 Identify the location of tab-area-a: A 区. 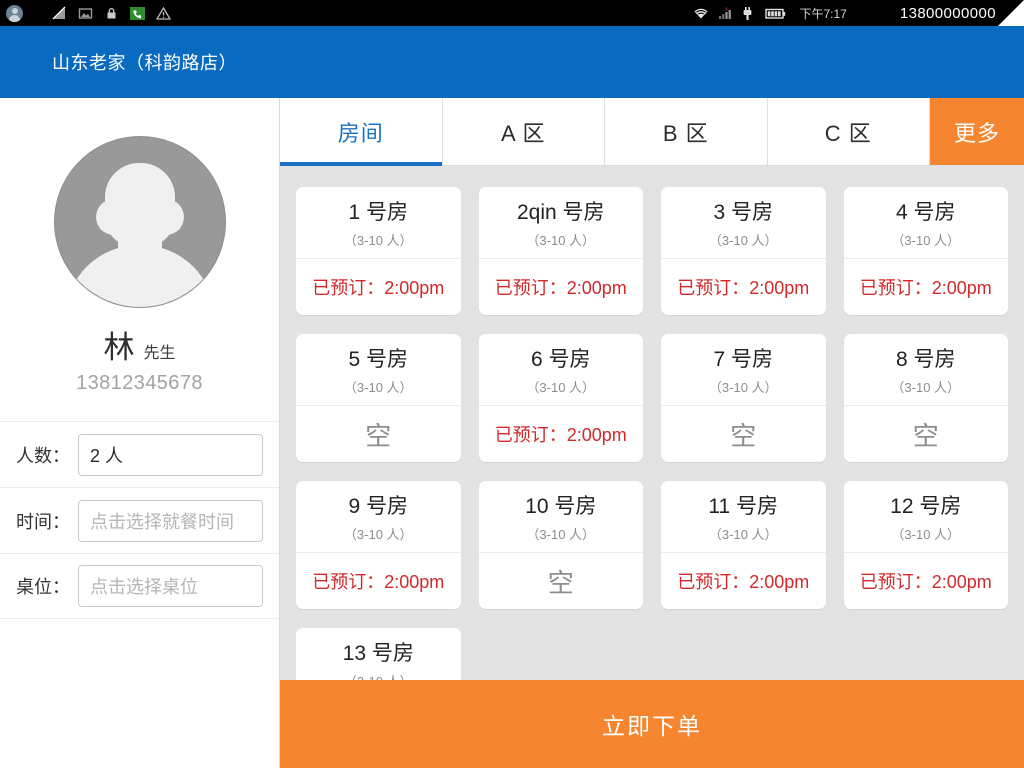
(523, 131).